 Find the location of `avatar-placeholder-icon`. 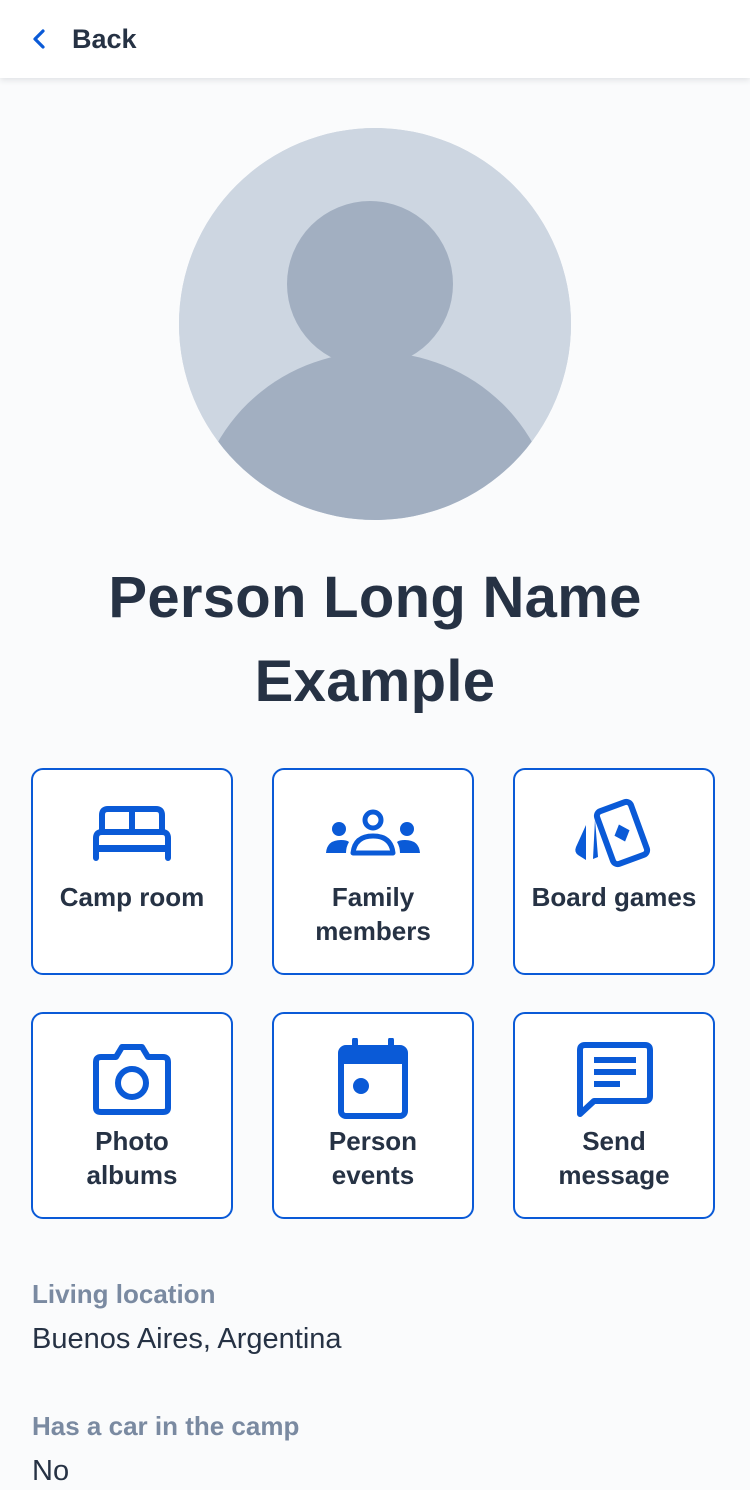

avatar-placeholder-icon is located at coordinates (375, 324).